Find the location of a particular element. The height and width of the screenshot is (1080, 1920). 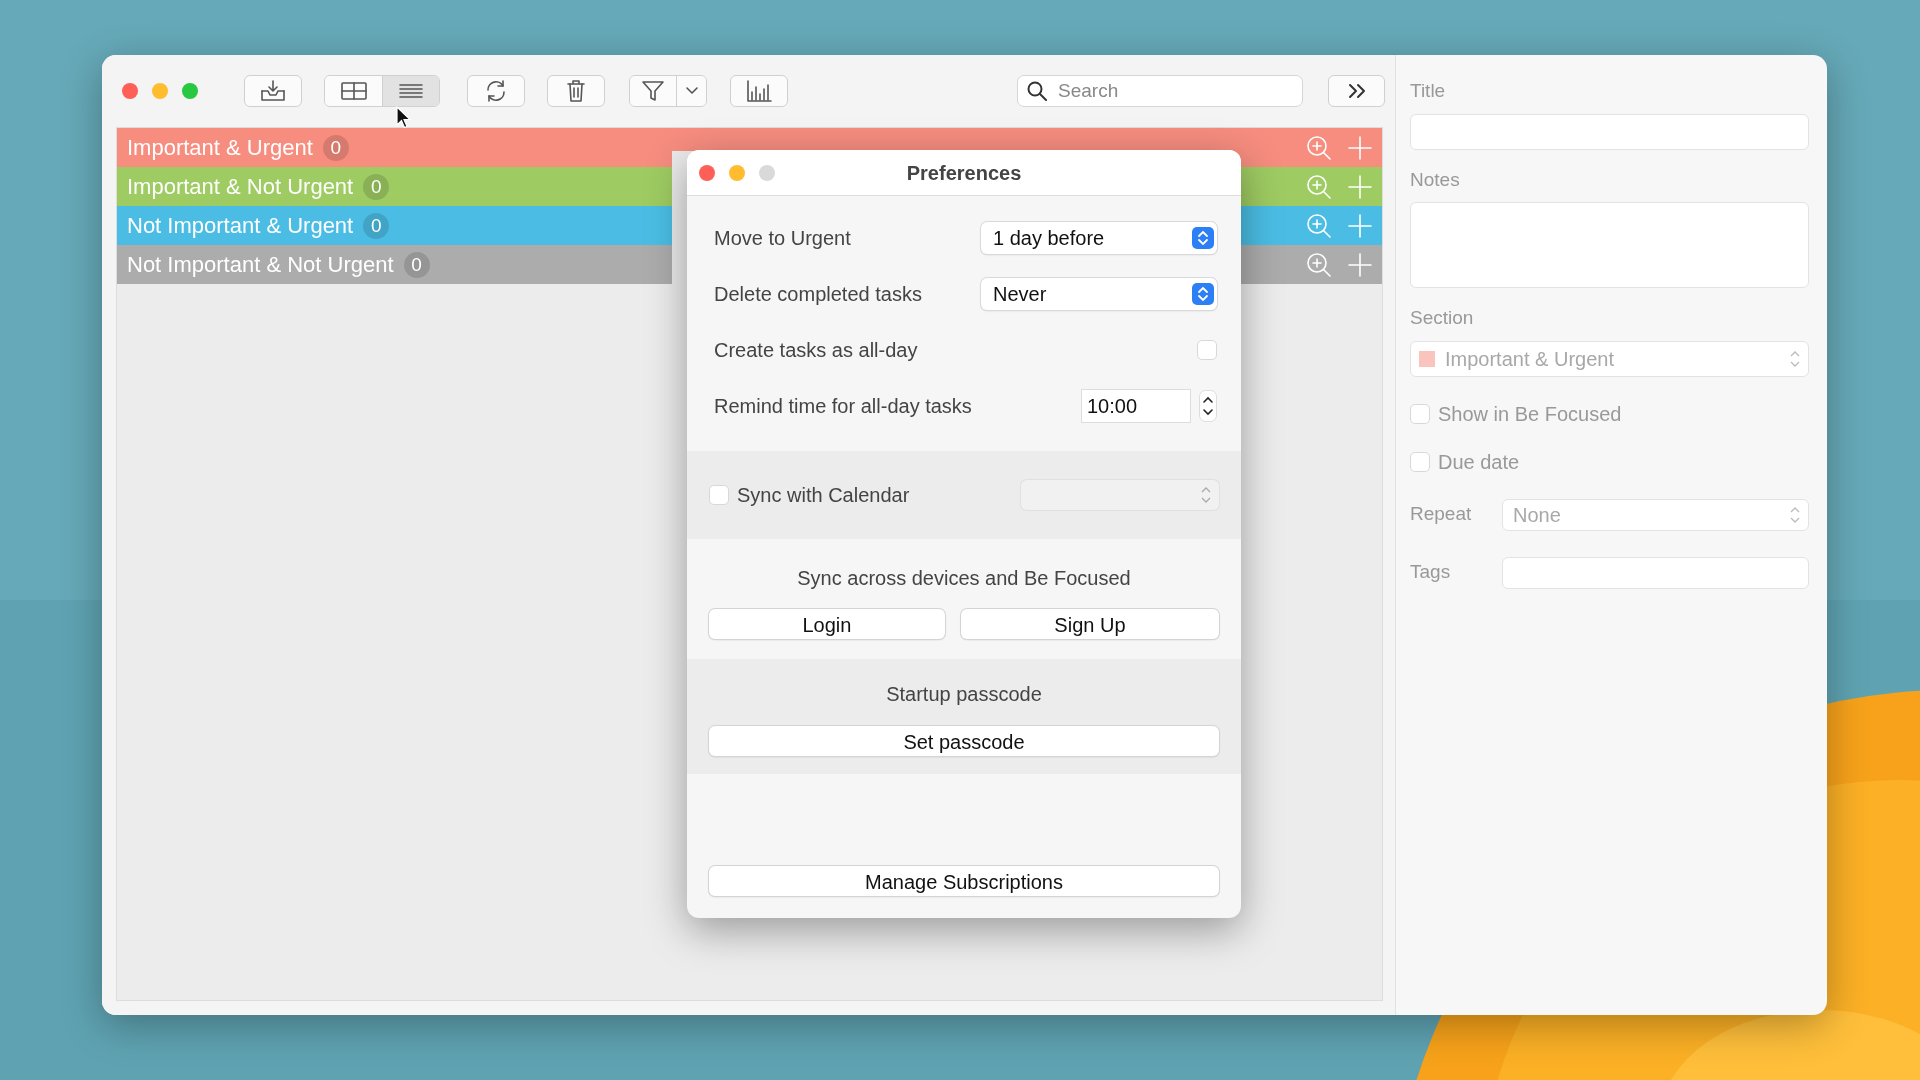

refresh-button is located at coordinates (496, 91).